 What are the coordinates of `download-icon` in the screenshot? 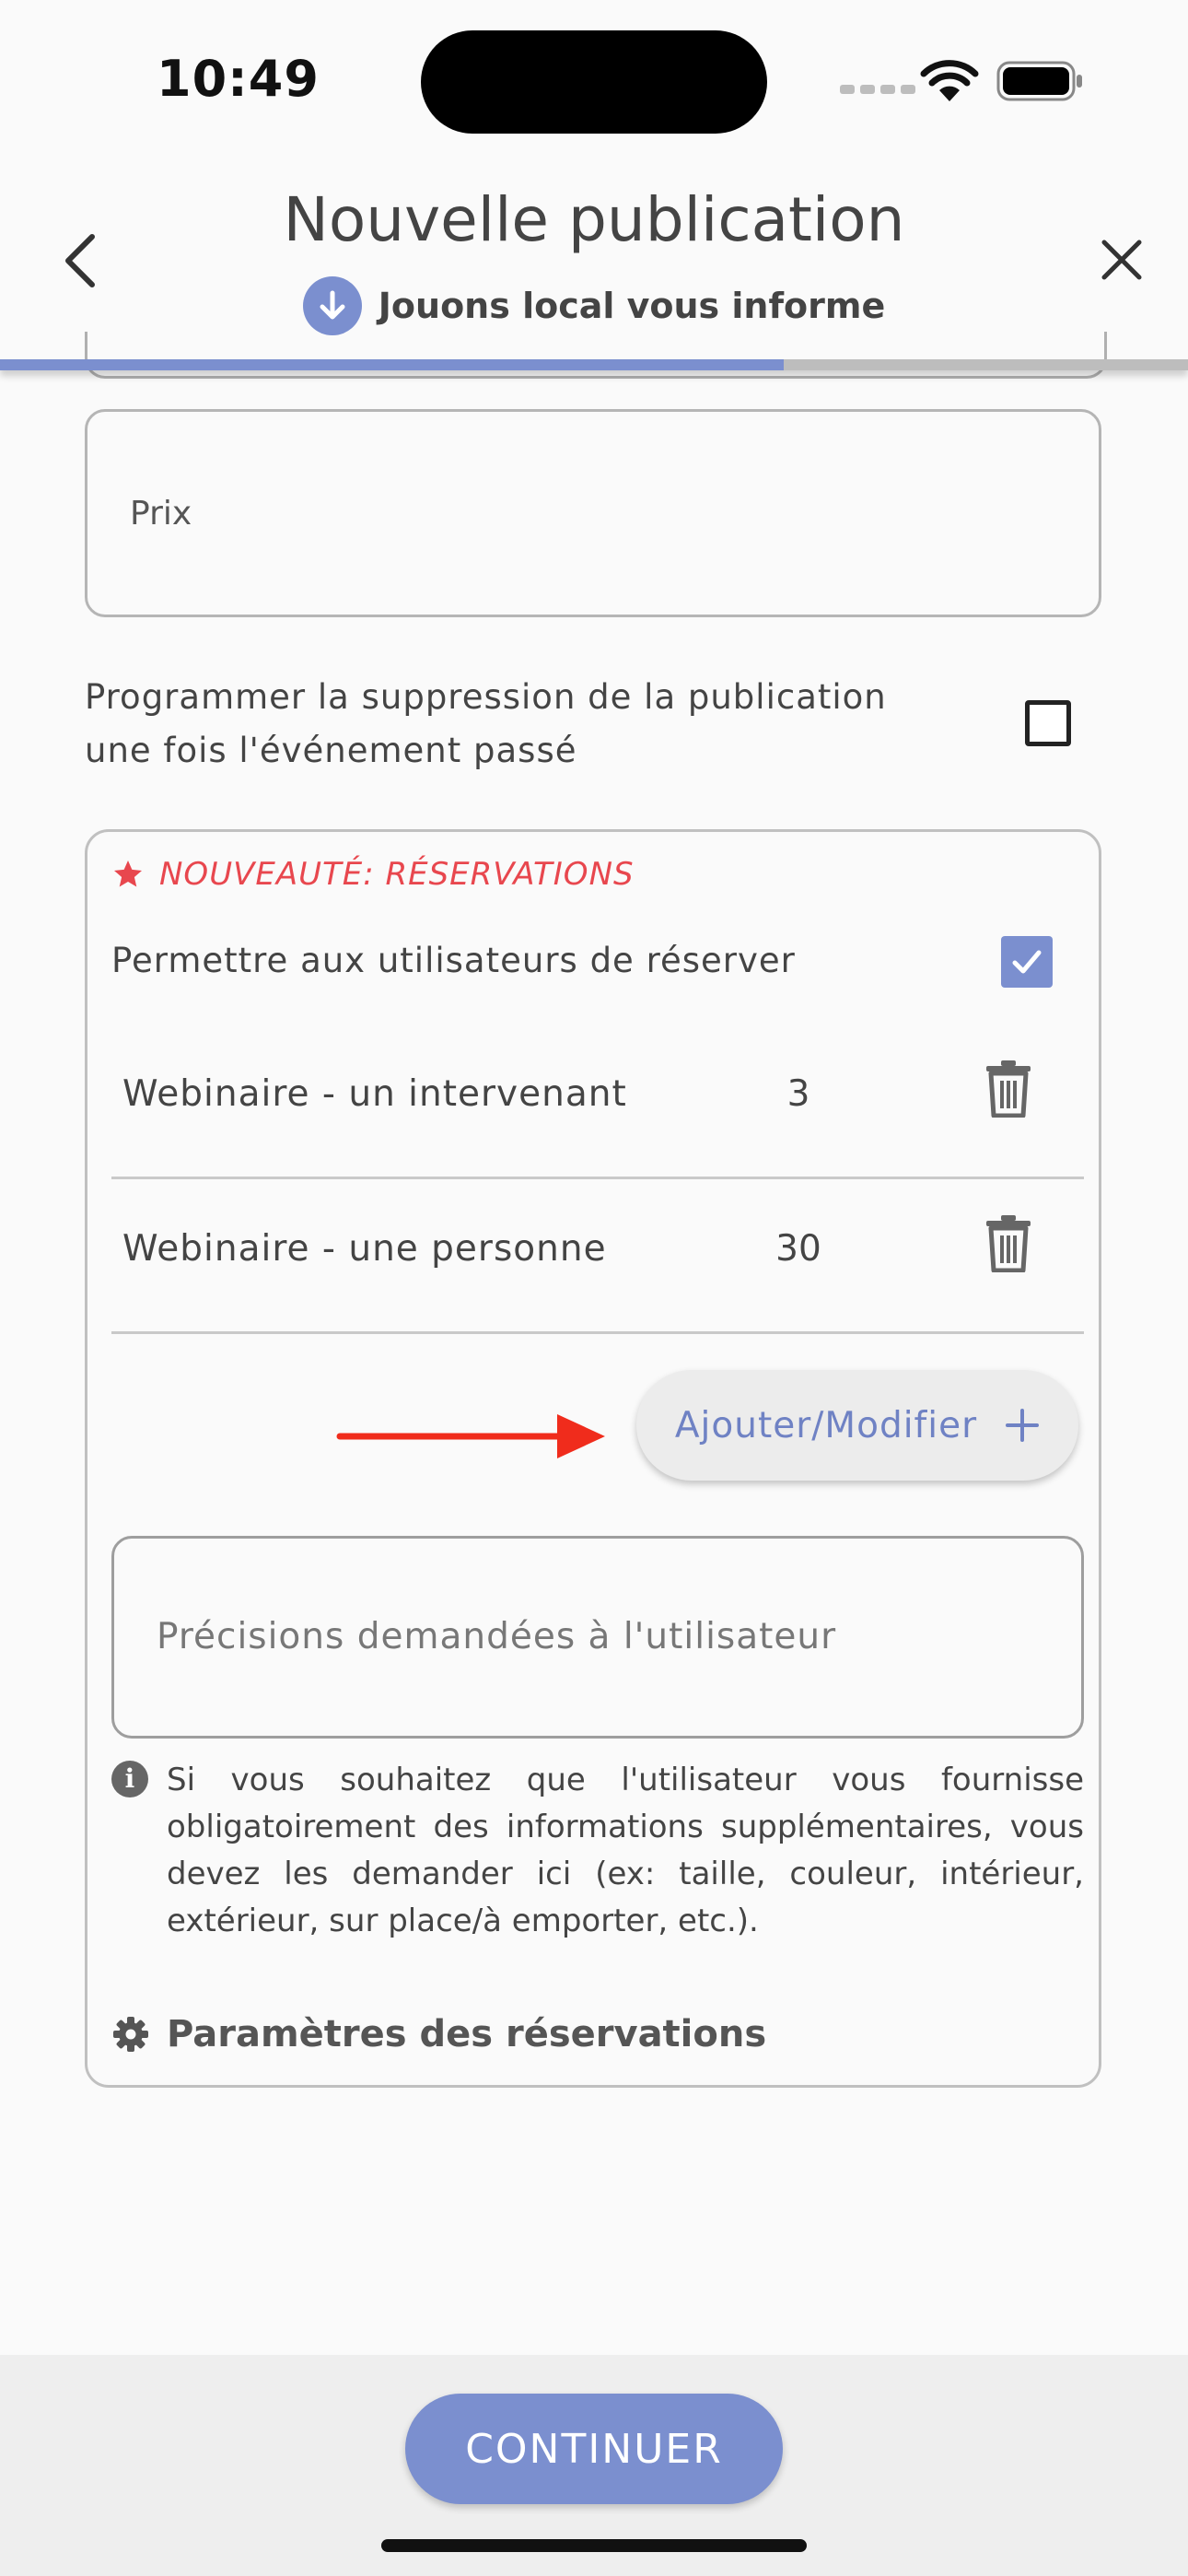 It's located at (332, 305).